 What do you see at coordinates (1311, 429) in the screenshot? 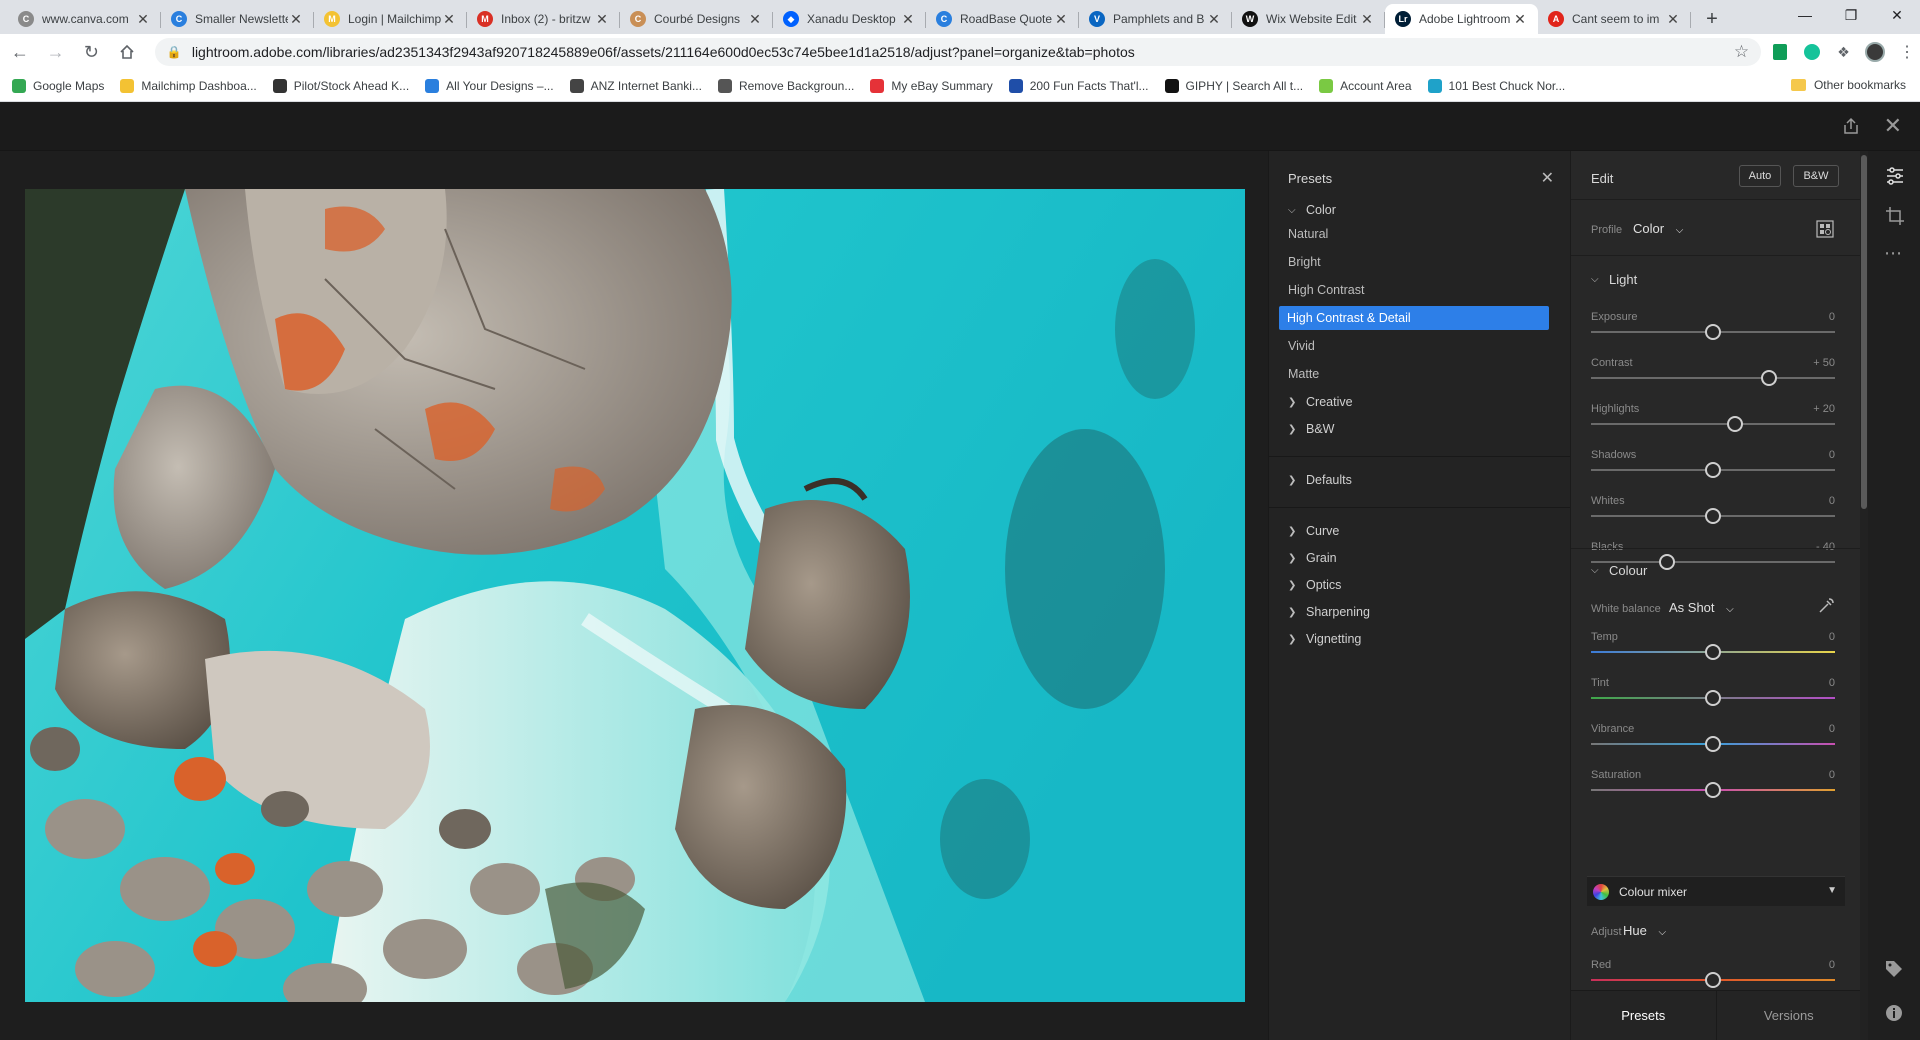
I see `preset-group-bw: ❯ B&W` at bounding box center [1311, 429].